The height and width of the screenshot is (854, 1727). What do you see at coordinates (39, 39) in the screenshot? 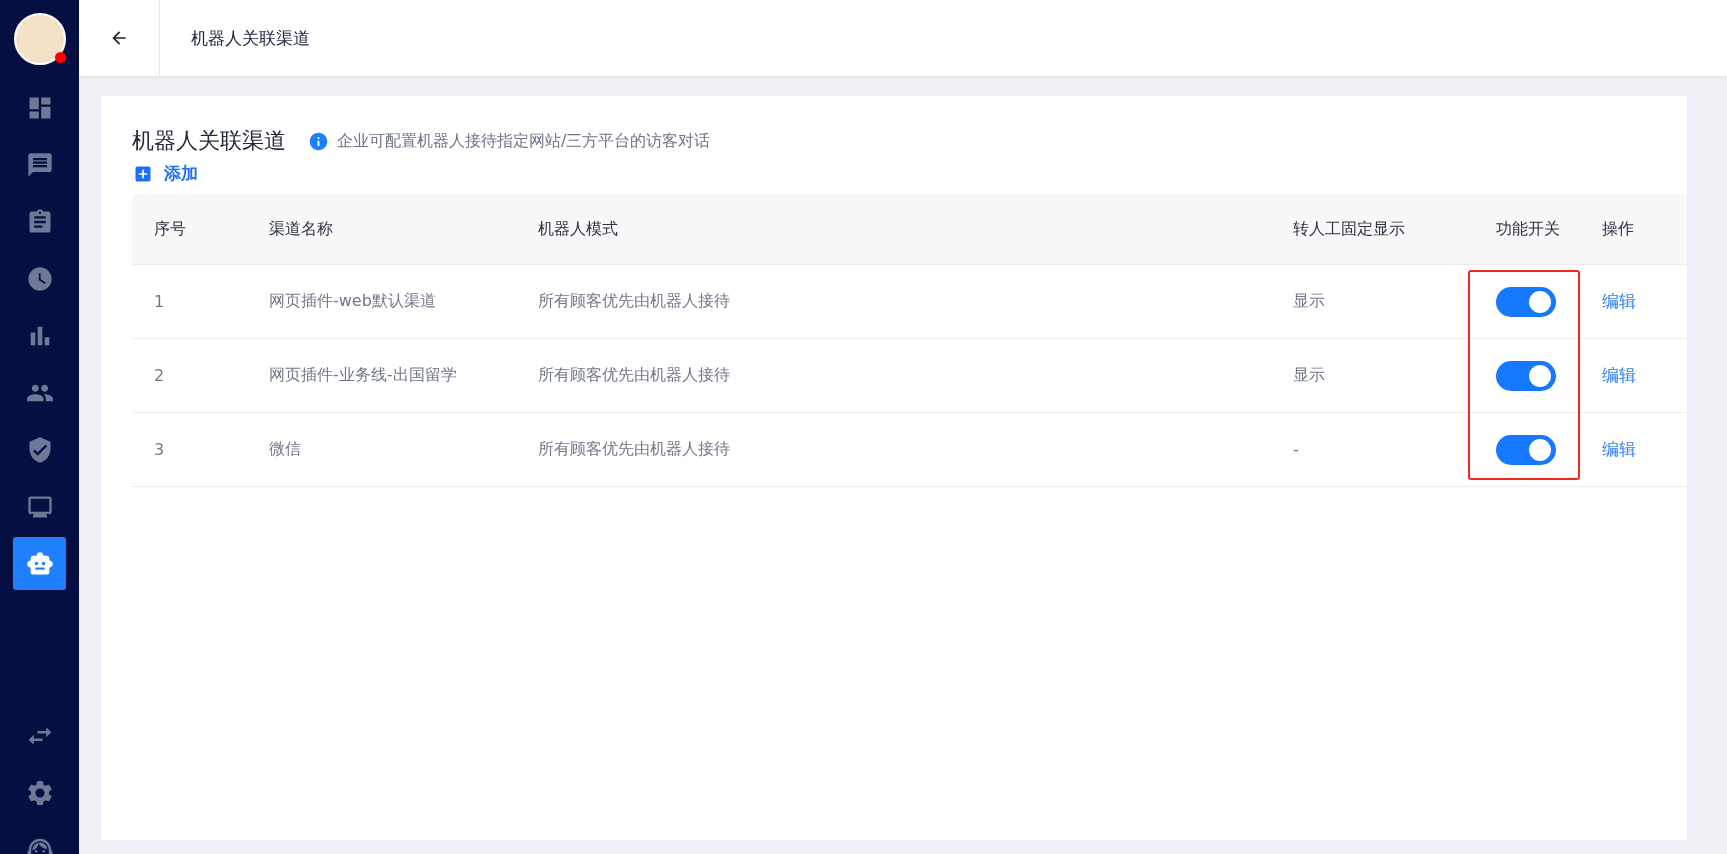
I see `avatar` at bounding box center [39, 39].